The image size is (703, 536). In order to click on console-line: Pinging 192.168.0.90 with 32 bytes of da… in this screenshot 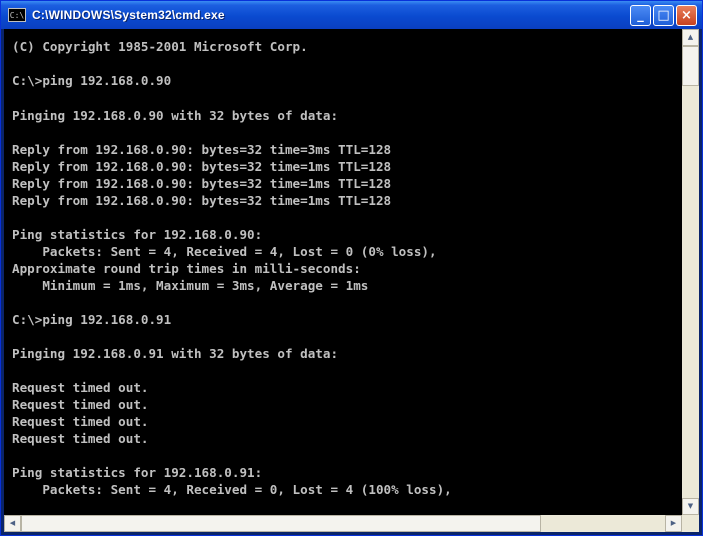, I will do `click(175, 115)`.